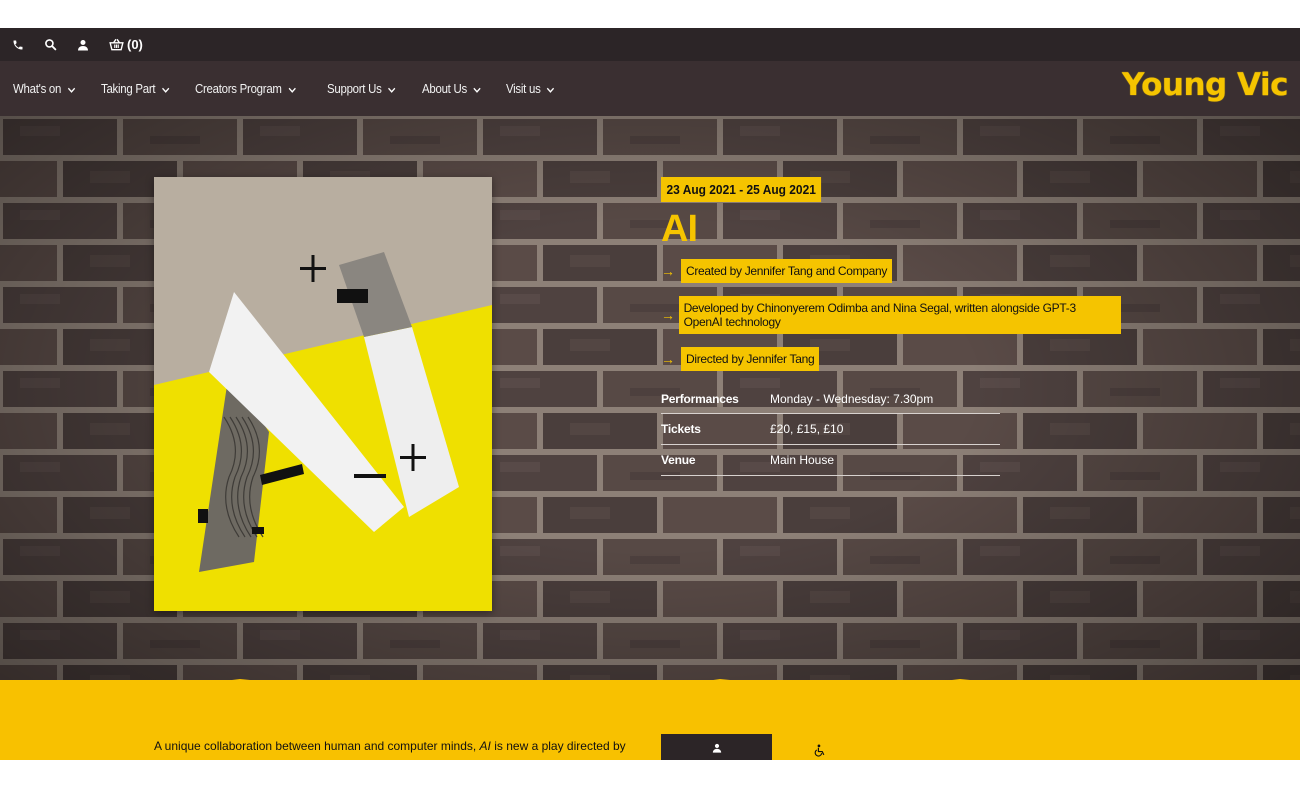 Image resolution: width=1300 pixels, height=788 pixels. What do you see at coordinates (128, 88) in the screenshot?
I see `nav-label: Taking Part` at bounding box center [128, 88].